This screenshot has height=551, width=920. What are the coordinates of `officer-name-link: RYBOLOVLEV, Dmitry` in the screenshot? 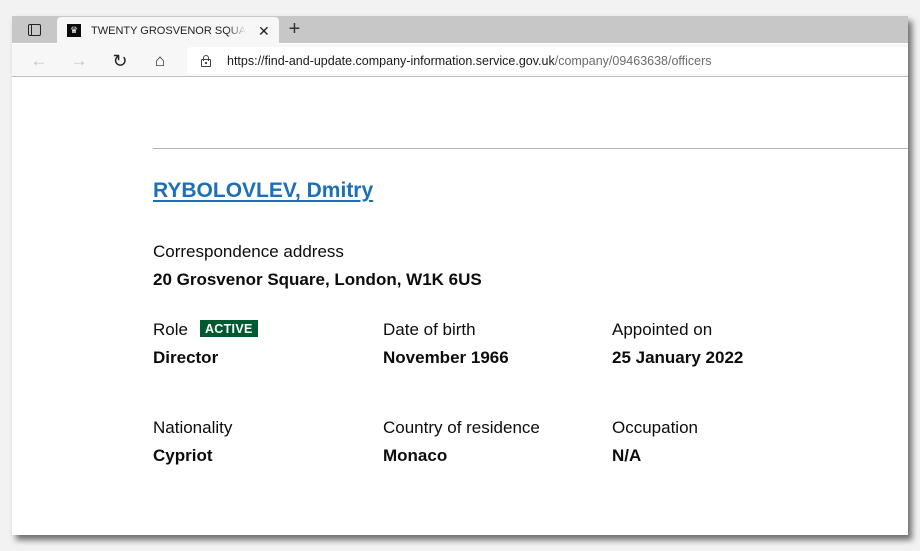 It's located at (263, 191).